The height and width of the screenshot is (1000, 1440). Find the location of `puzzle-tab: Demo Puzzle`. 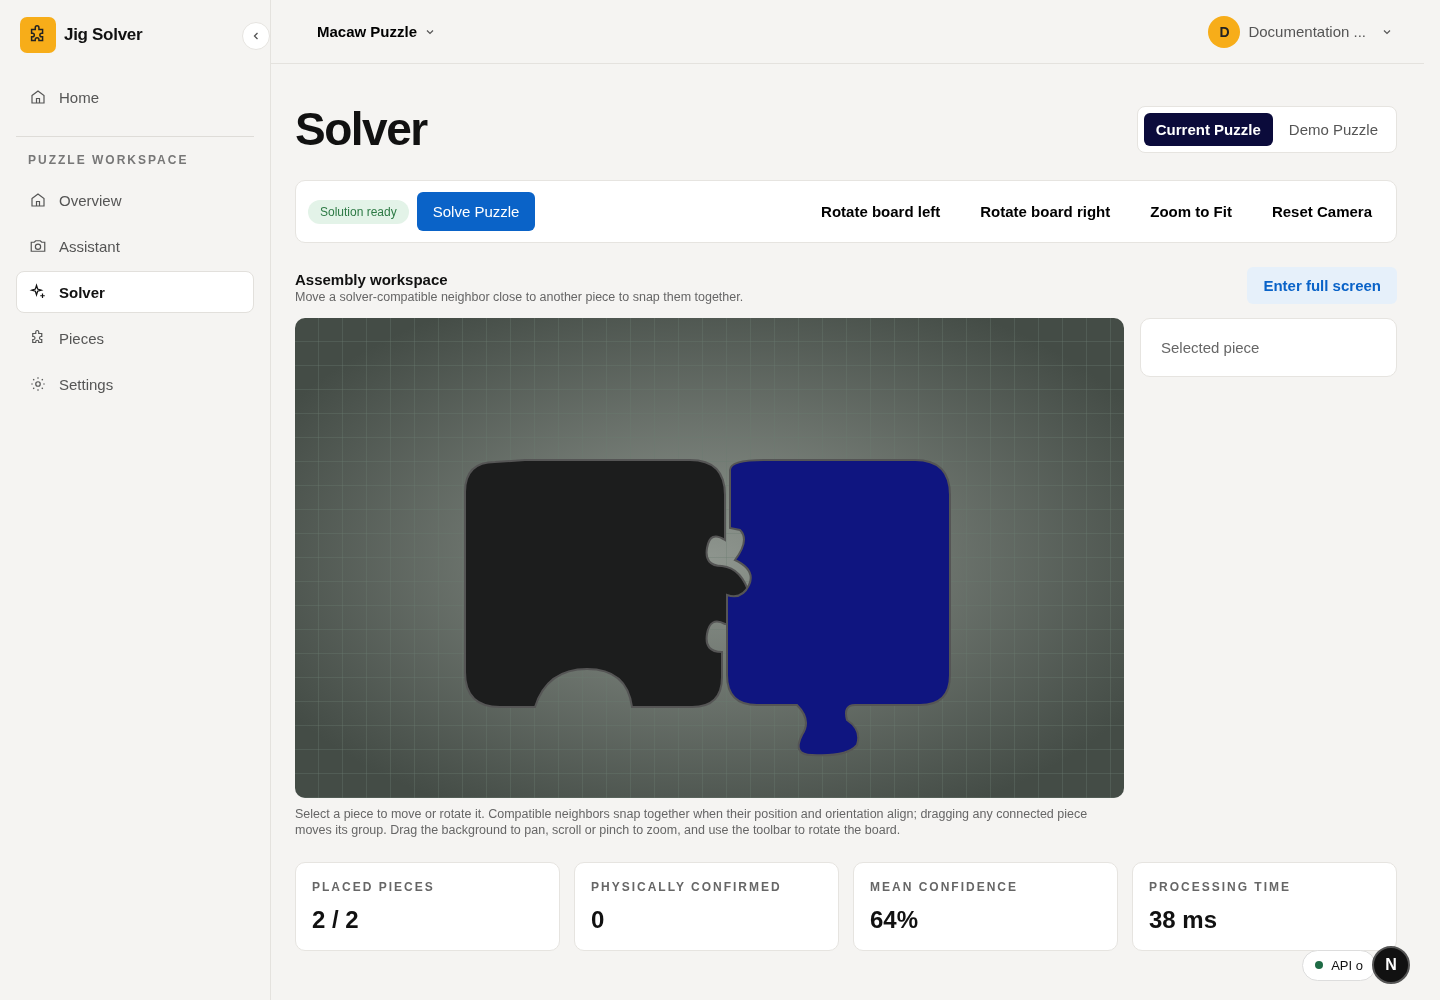

puzzle-tab: Demo Puzzle is located at coordinates (1333, 129).